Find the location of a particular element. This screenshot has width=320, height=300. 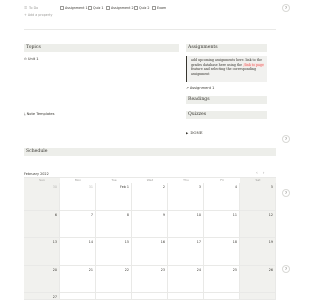

add-property-label: Add a property is located at coordinates (40, 15).